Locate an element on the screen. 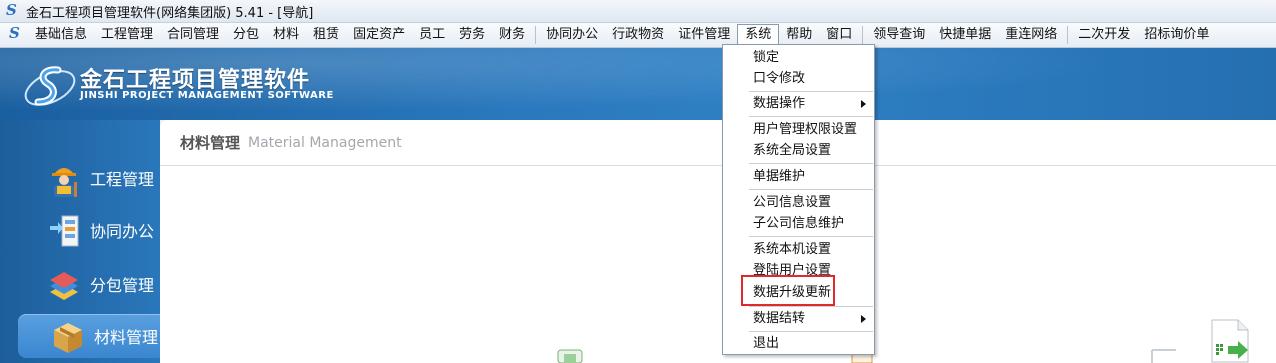 The width and height of the screenshot is (1276, 363). menu-item-change-password: 口令修改 is located at coordinates (798, 78).